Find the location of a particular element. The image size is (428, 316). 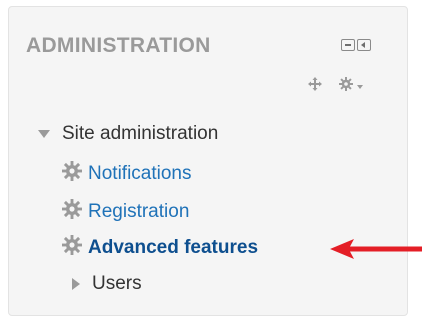

red-arrow-icon is located at coordinates (376, 251).